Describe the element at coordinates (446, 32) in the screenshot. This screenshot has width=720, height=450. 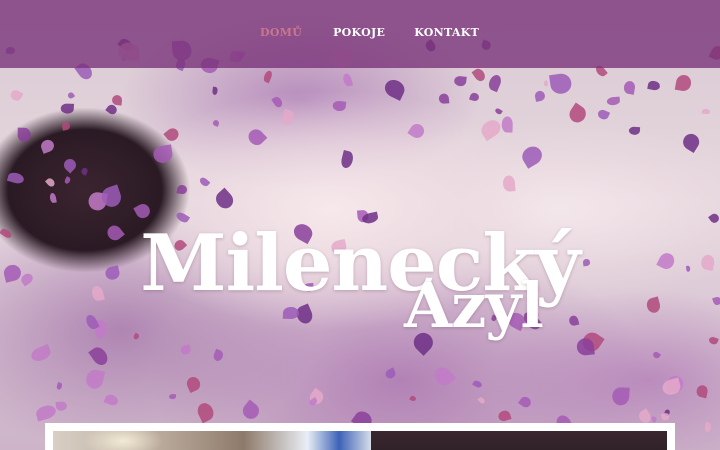
I see `nav-item-kontakt: KONTAKT` at that location.